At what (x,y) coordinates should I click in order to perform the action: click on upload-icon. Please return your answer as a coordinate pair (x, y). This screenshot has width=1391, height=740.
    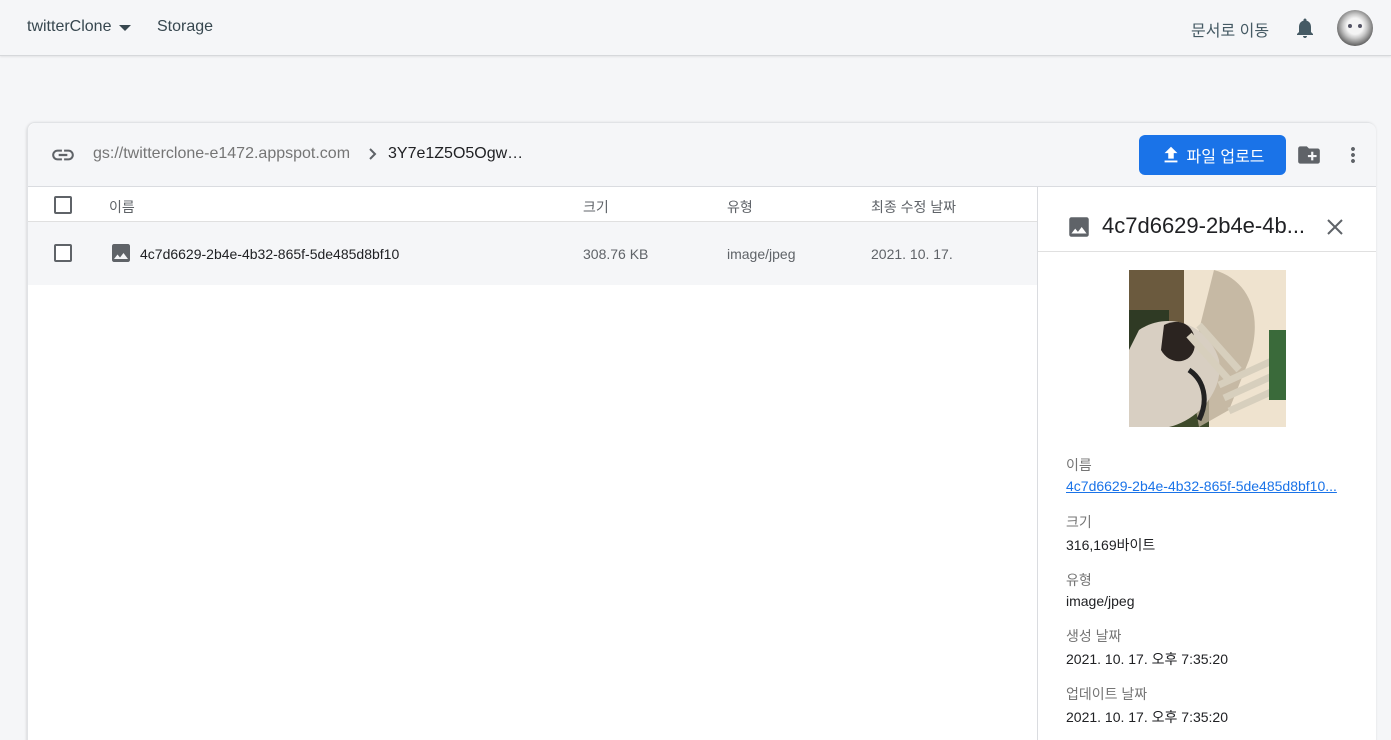
    Looking at the image, I should click on (1171, 154).